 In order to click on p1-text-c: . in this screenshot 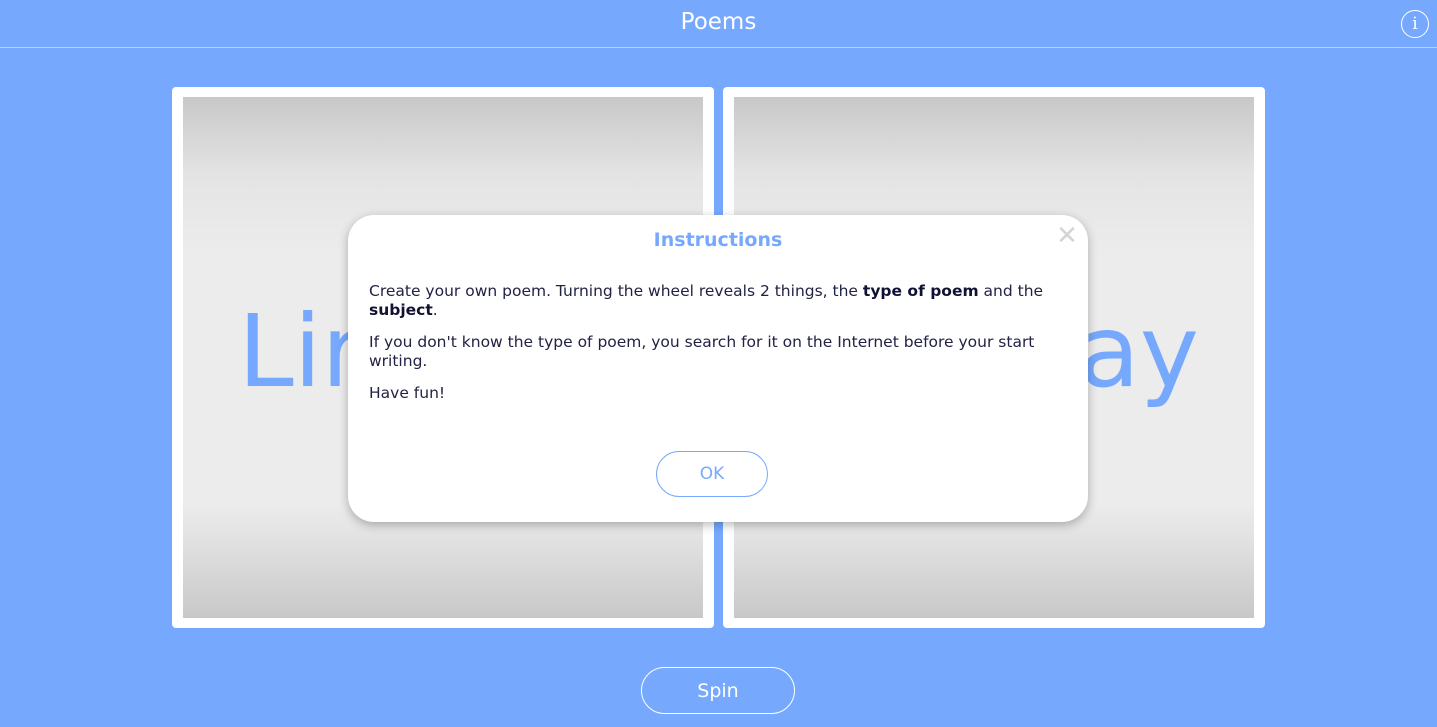, I will do `click(435, 310)`.